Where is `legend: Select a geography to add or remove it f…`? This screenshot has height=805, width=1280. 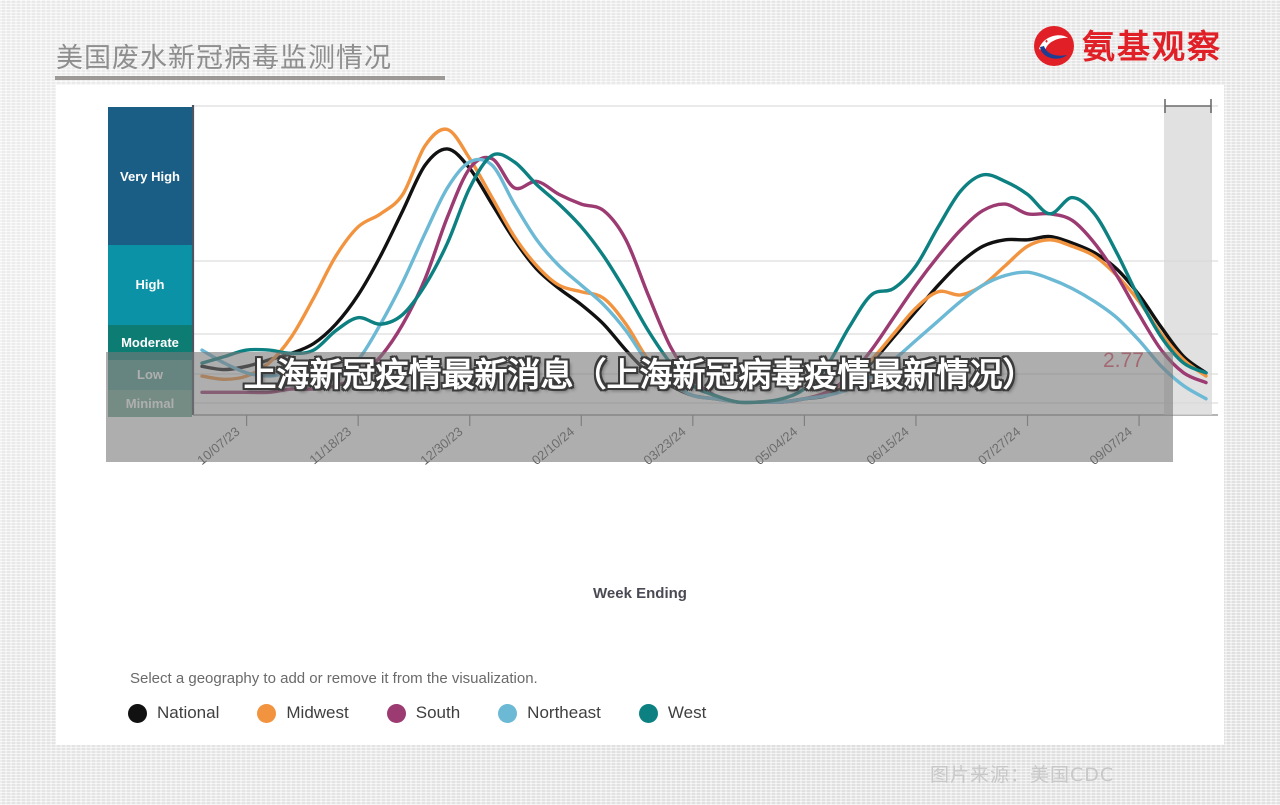
legend: Select a geography to add or remove it f… is located at coordinates (628, 696).